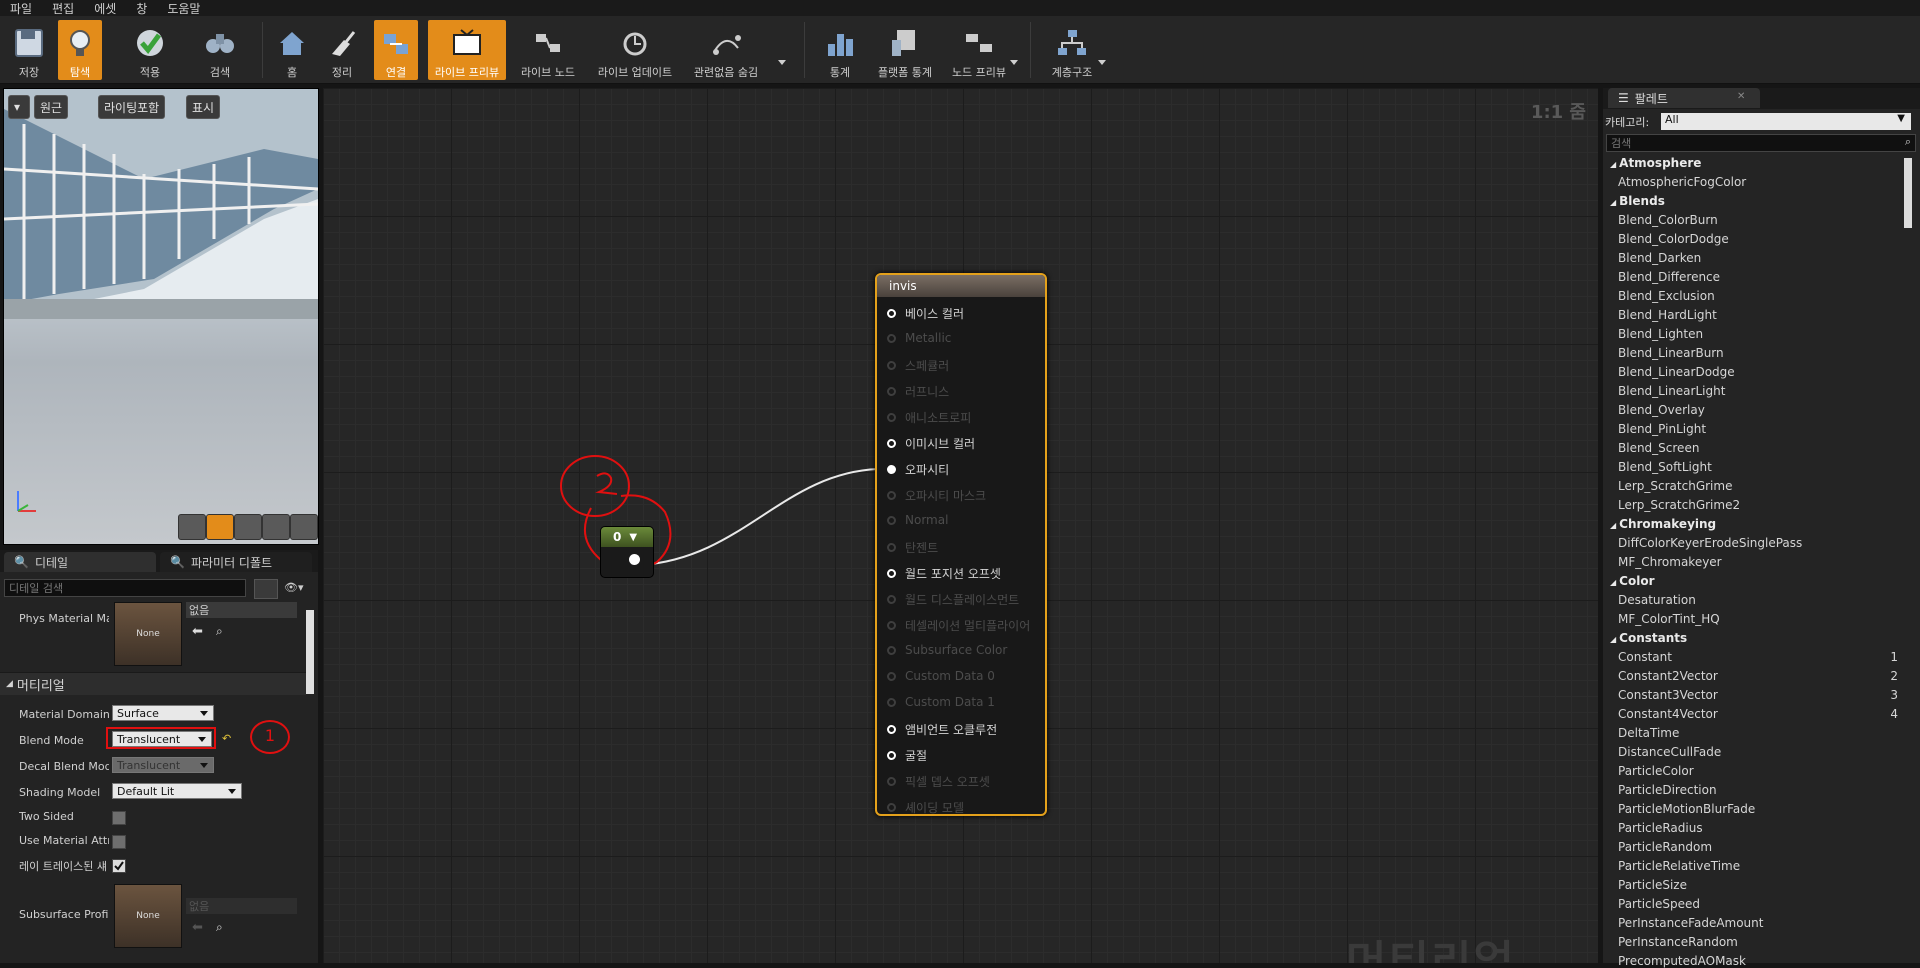 The width and height of the screenshot is (1920, 968). Describe the element at coordinates (1668, 695) in the screenshot. I see `palette-item: Constant3Vector` at that location.